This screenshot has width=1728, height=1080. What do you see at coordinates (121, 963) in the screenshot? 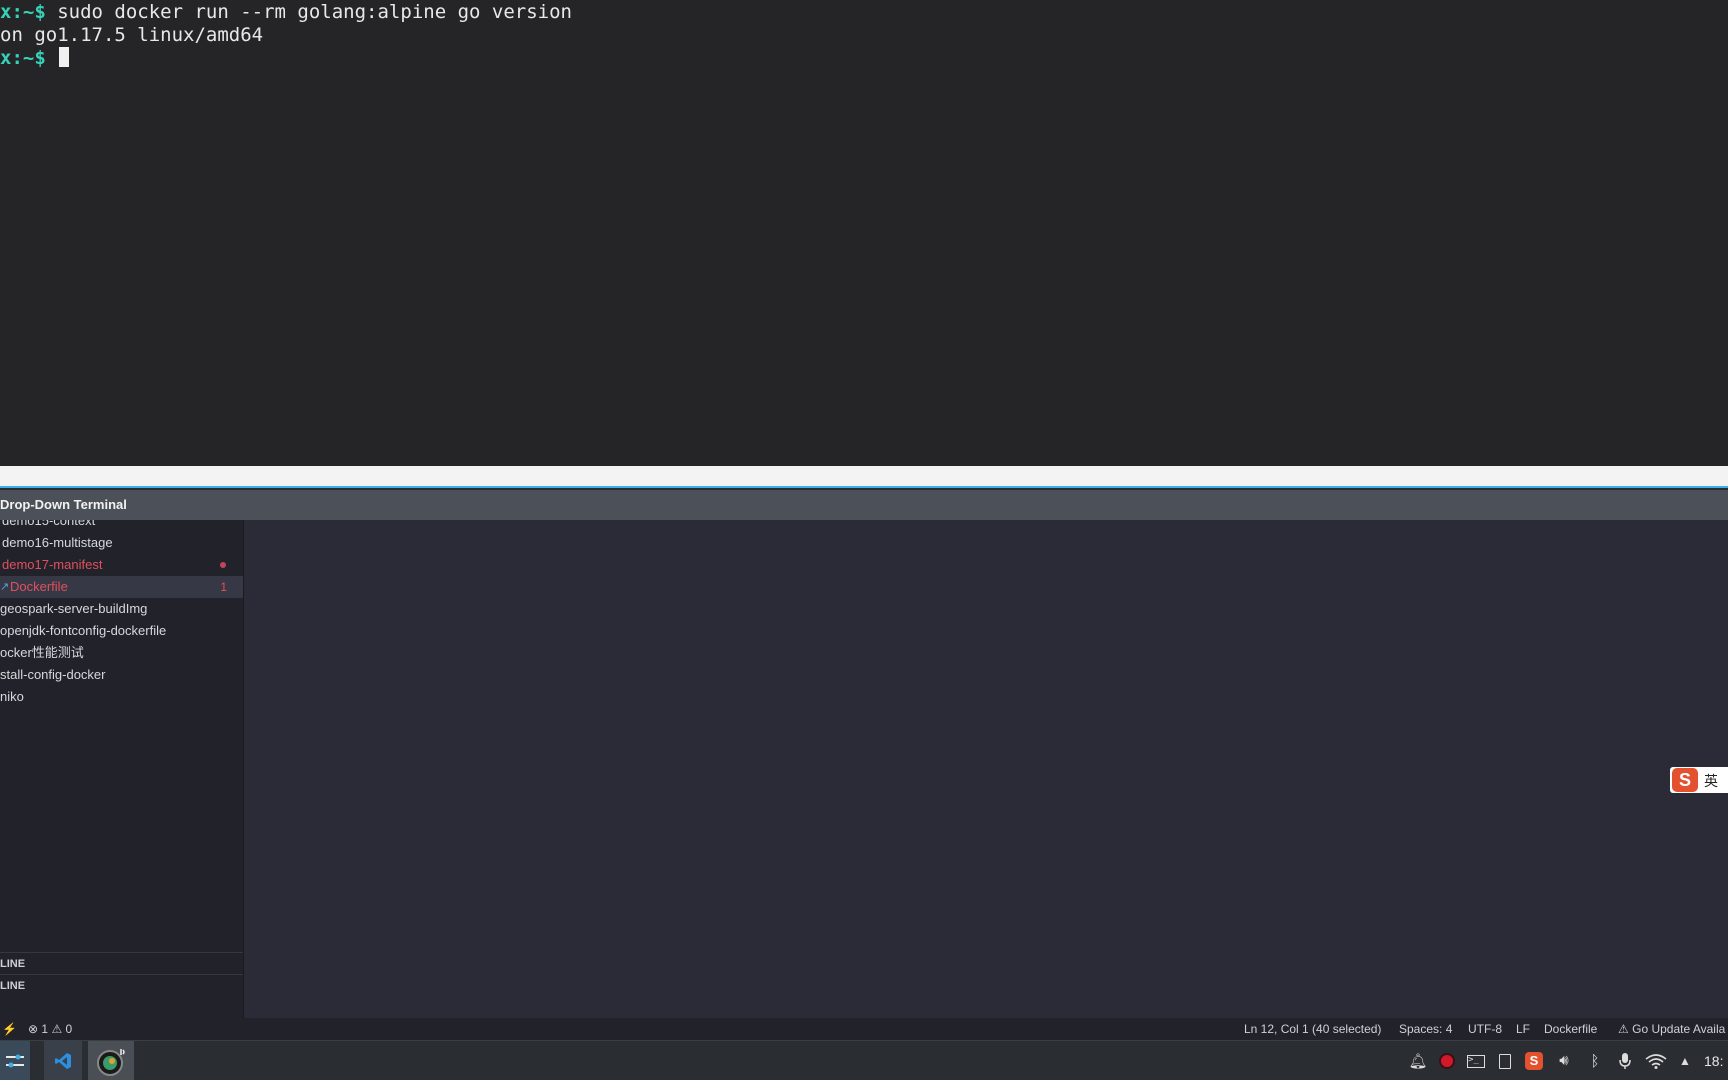
I see `outline-section-header: LINE` at bounding box center [121, 963].